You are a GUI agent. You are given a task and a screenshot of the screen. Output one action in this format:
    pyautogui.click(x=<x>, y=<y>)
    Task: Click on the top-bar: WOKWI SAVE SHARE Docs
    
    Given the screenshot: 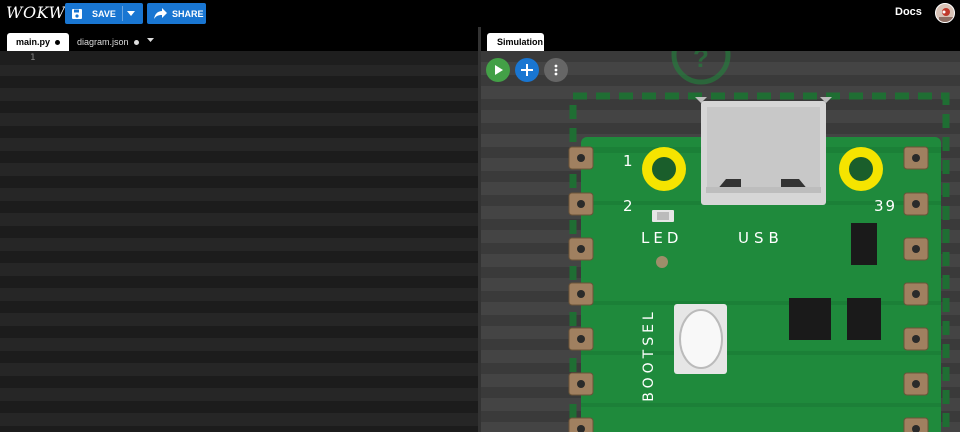 What is the action you would take?
    pyautogui.click(x=480, y=13)
    